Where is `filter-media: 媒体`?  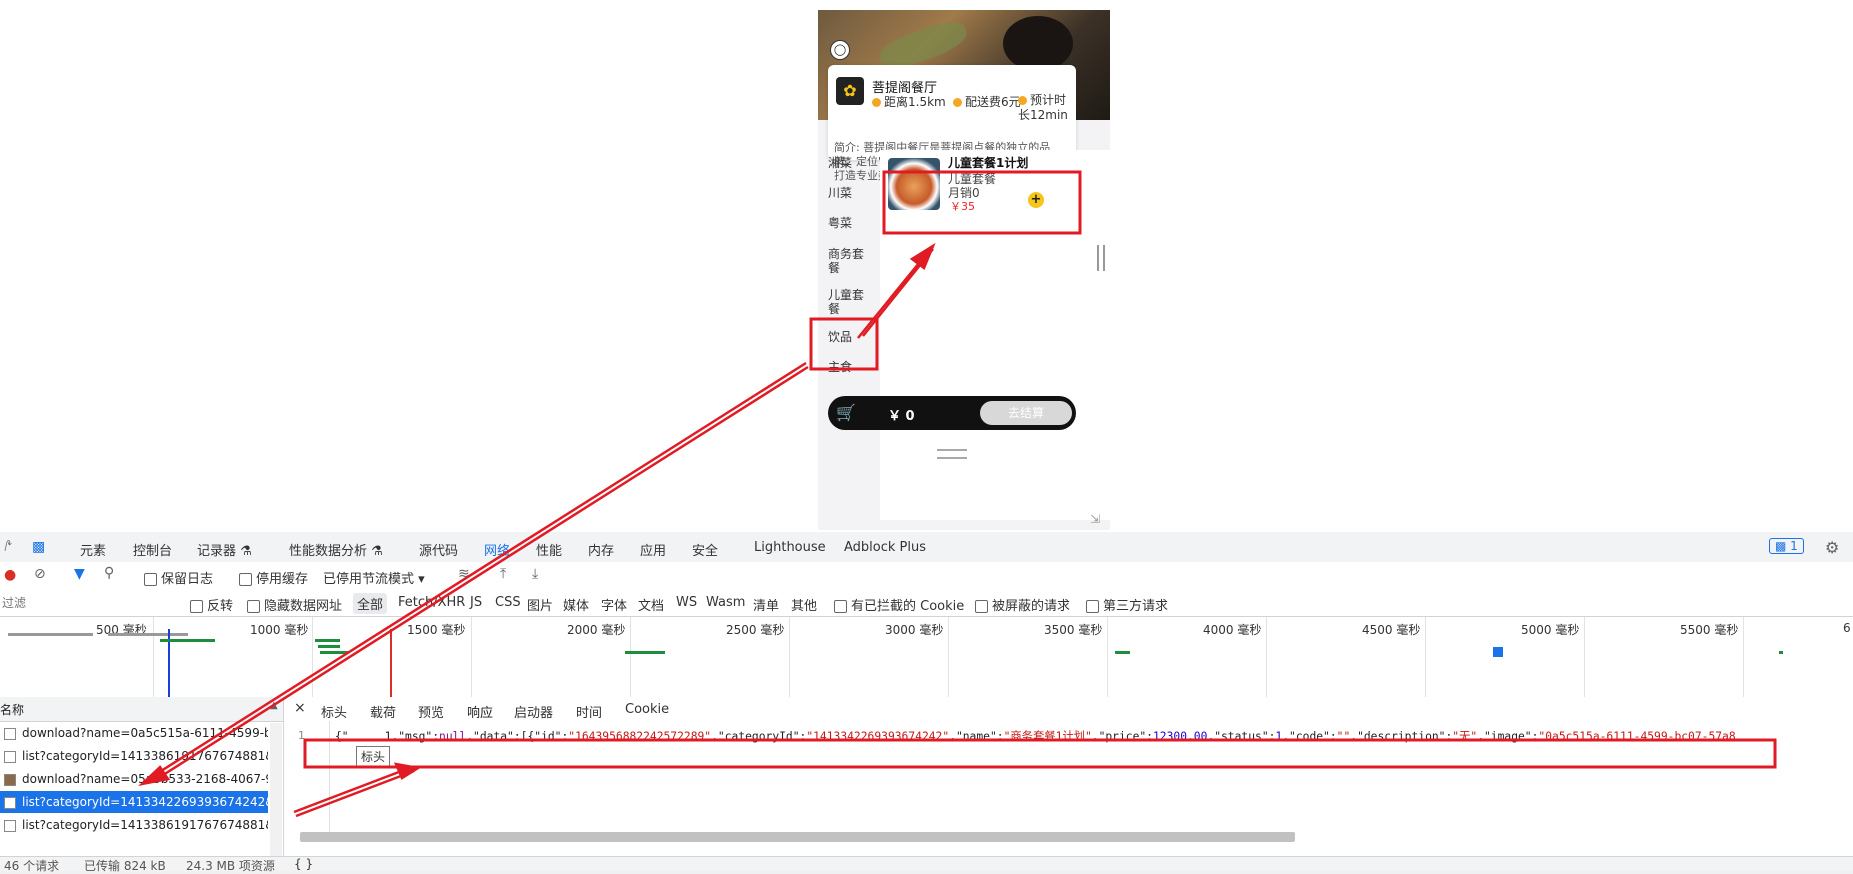 filter-media: 媒体 is located at coordinates (576, 604).